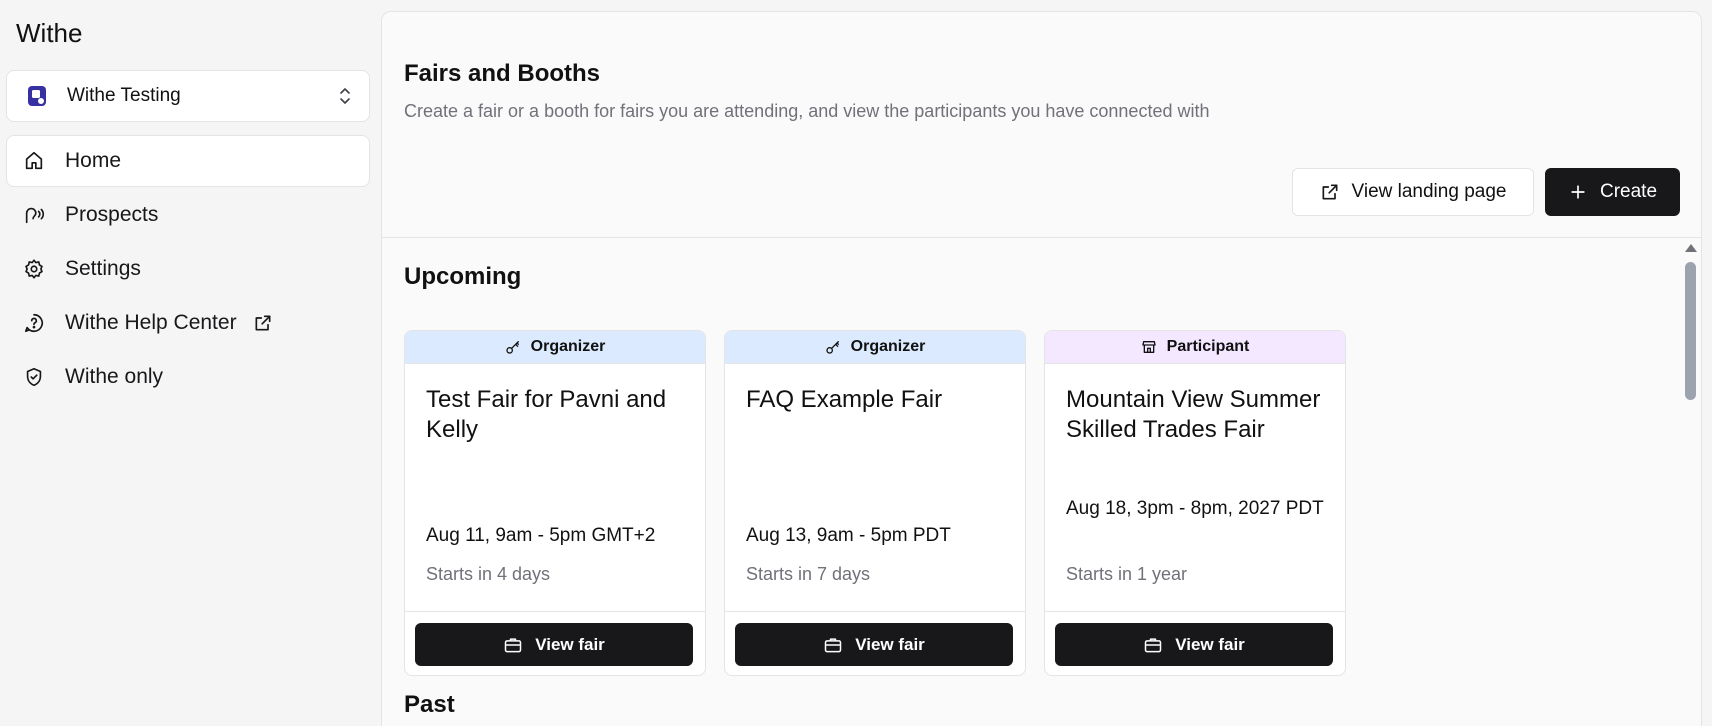 The height and width of the screenshot is (726, 1712). I want to click on help-icon, so click(34, 323).